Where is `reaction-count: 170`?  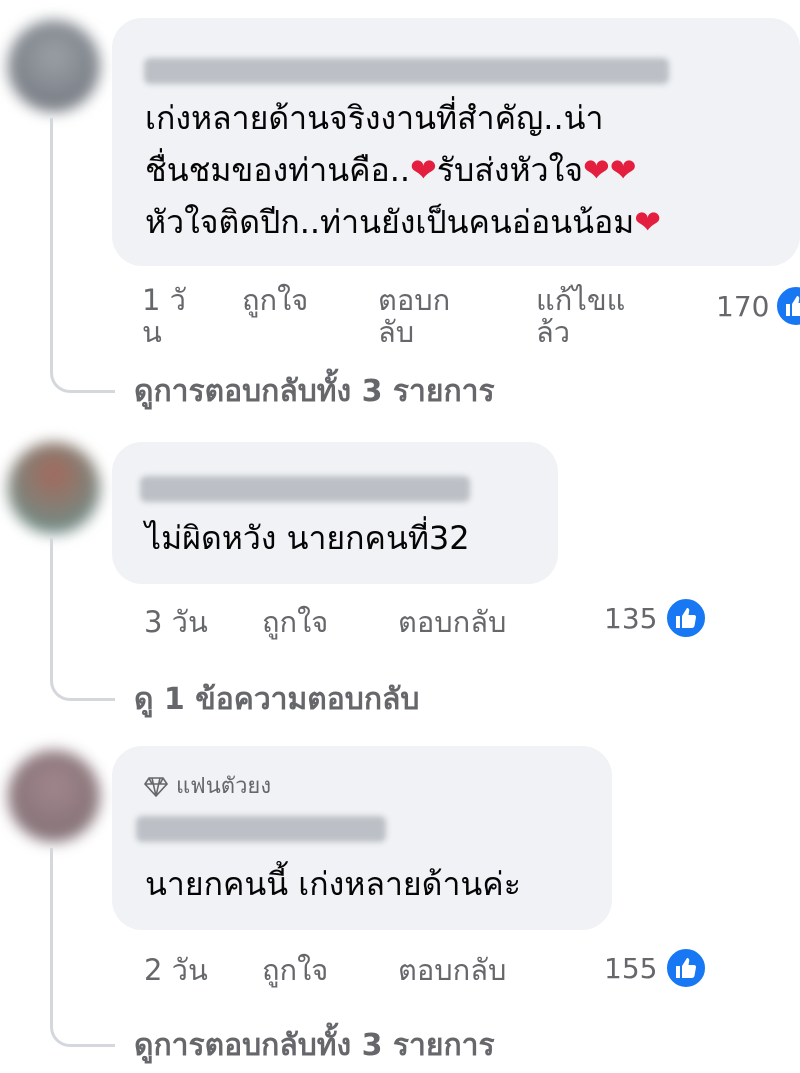
reaction-count: 170 is located at coordinates (742, 306).